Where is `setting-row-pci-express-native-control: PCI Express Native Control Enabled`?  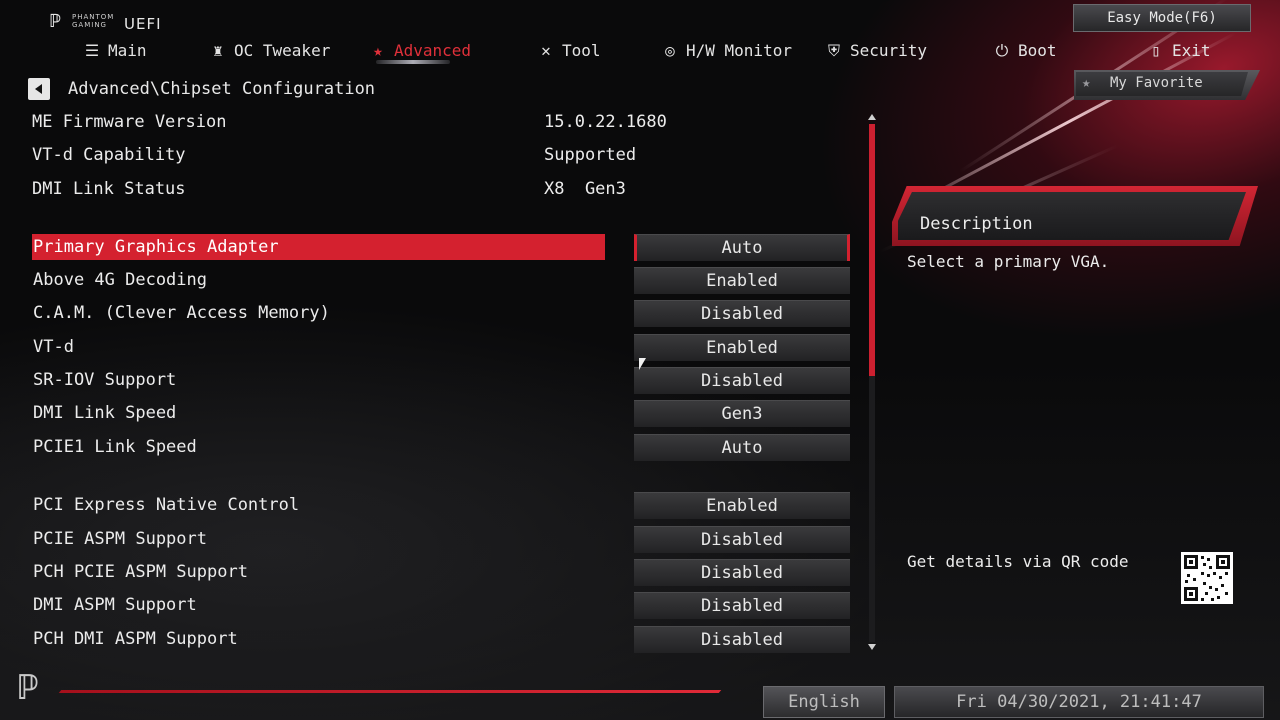 setting-row-pci-express-native-control: PCI Express Native Control Enabled is located at coordinates (442, 506).